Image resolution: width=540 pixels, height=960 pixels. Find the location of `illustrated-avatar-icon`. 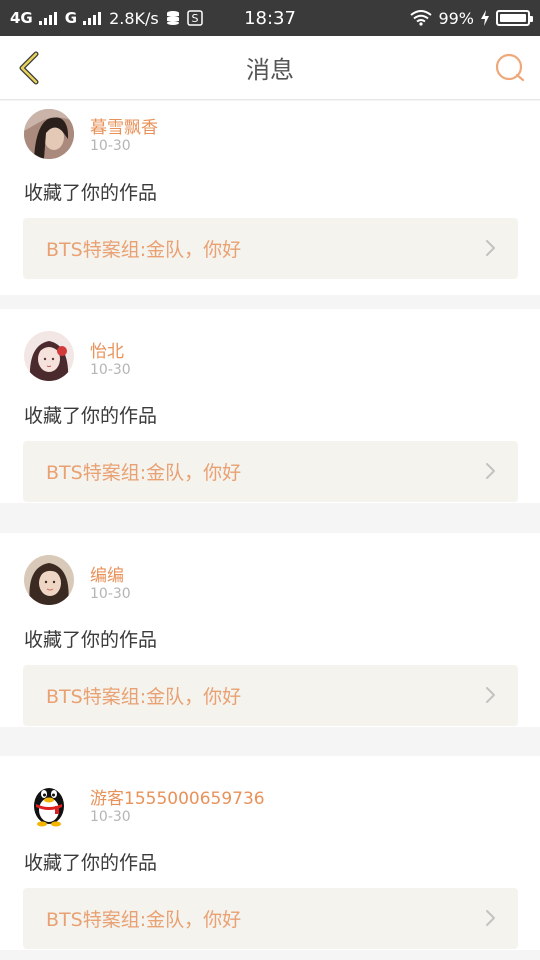

illustrated-avatar-icon is located at coordinates (49, 356).